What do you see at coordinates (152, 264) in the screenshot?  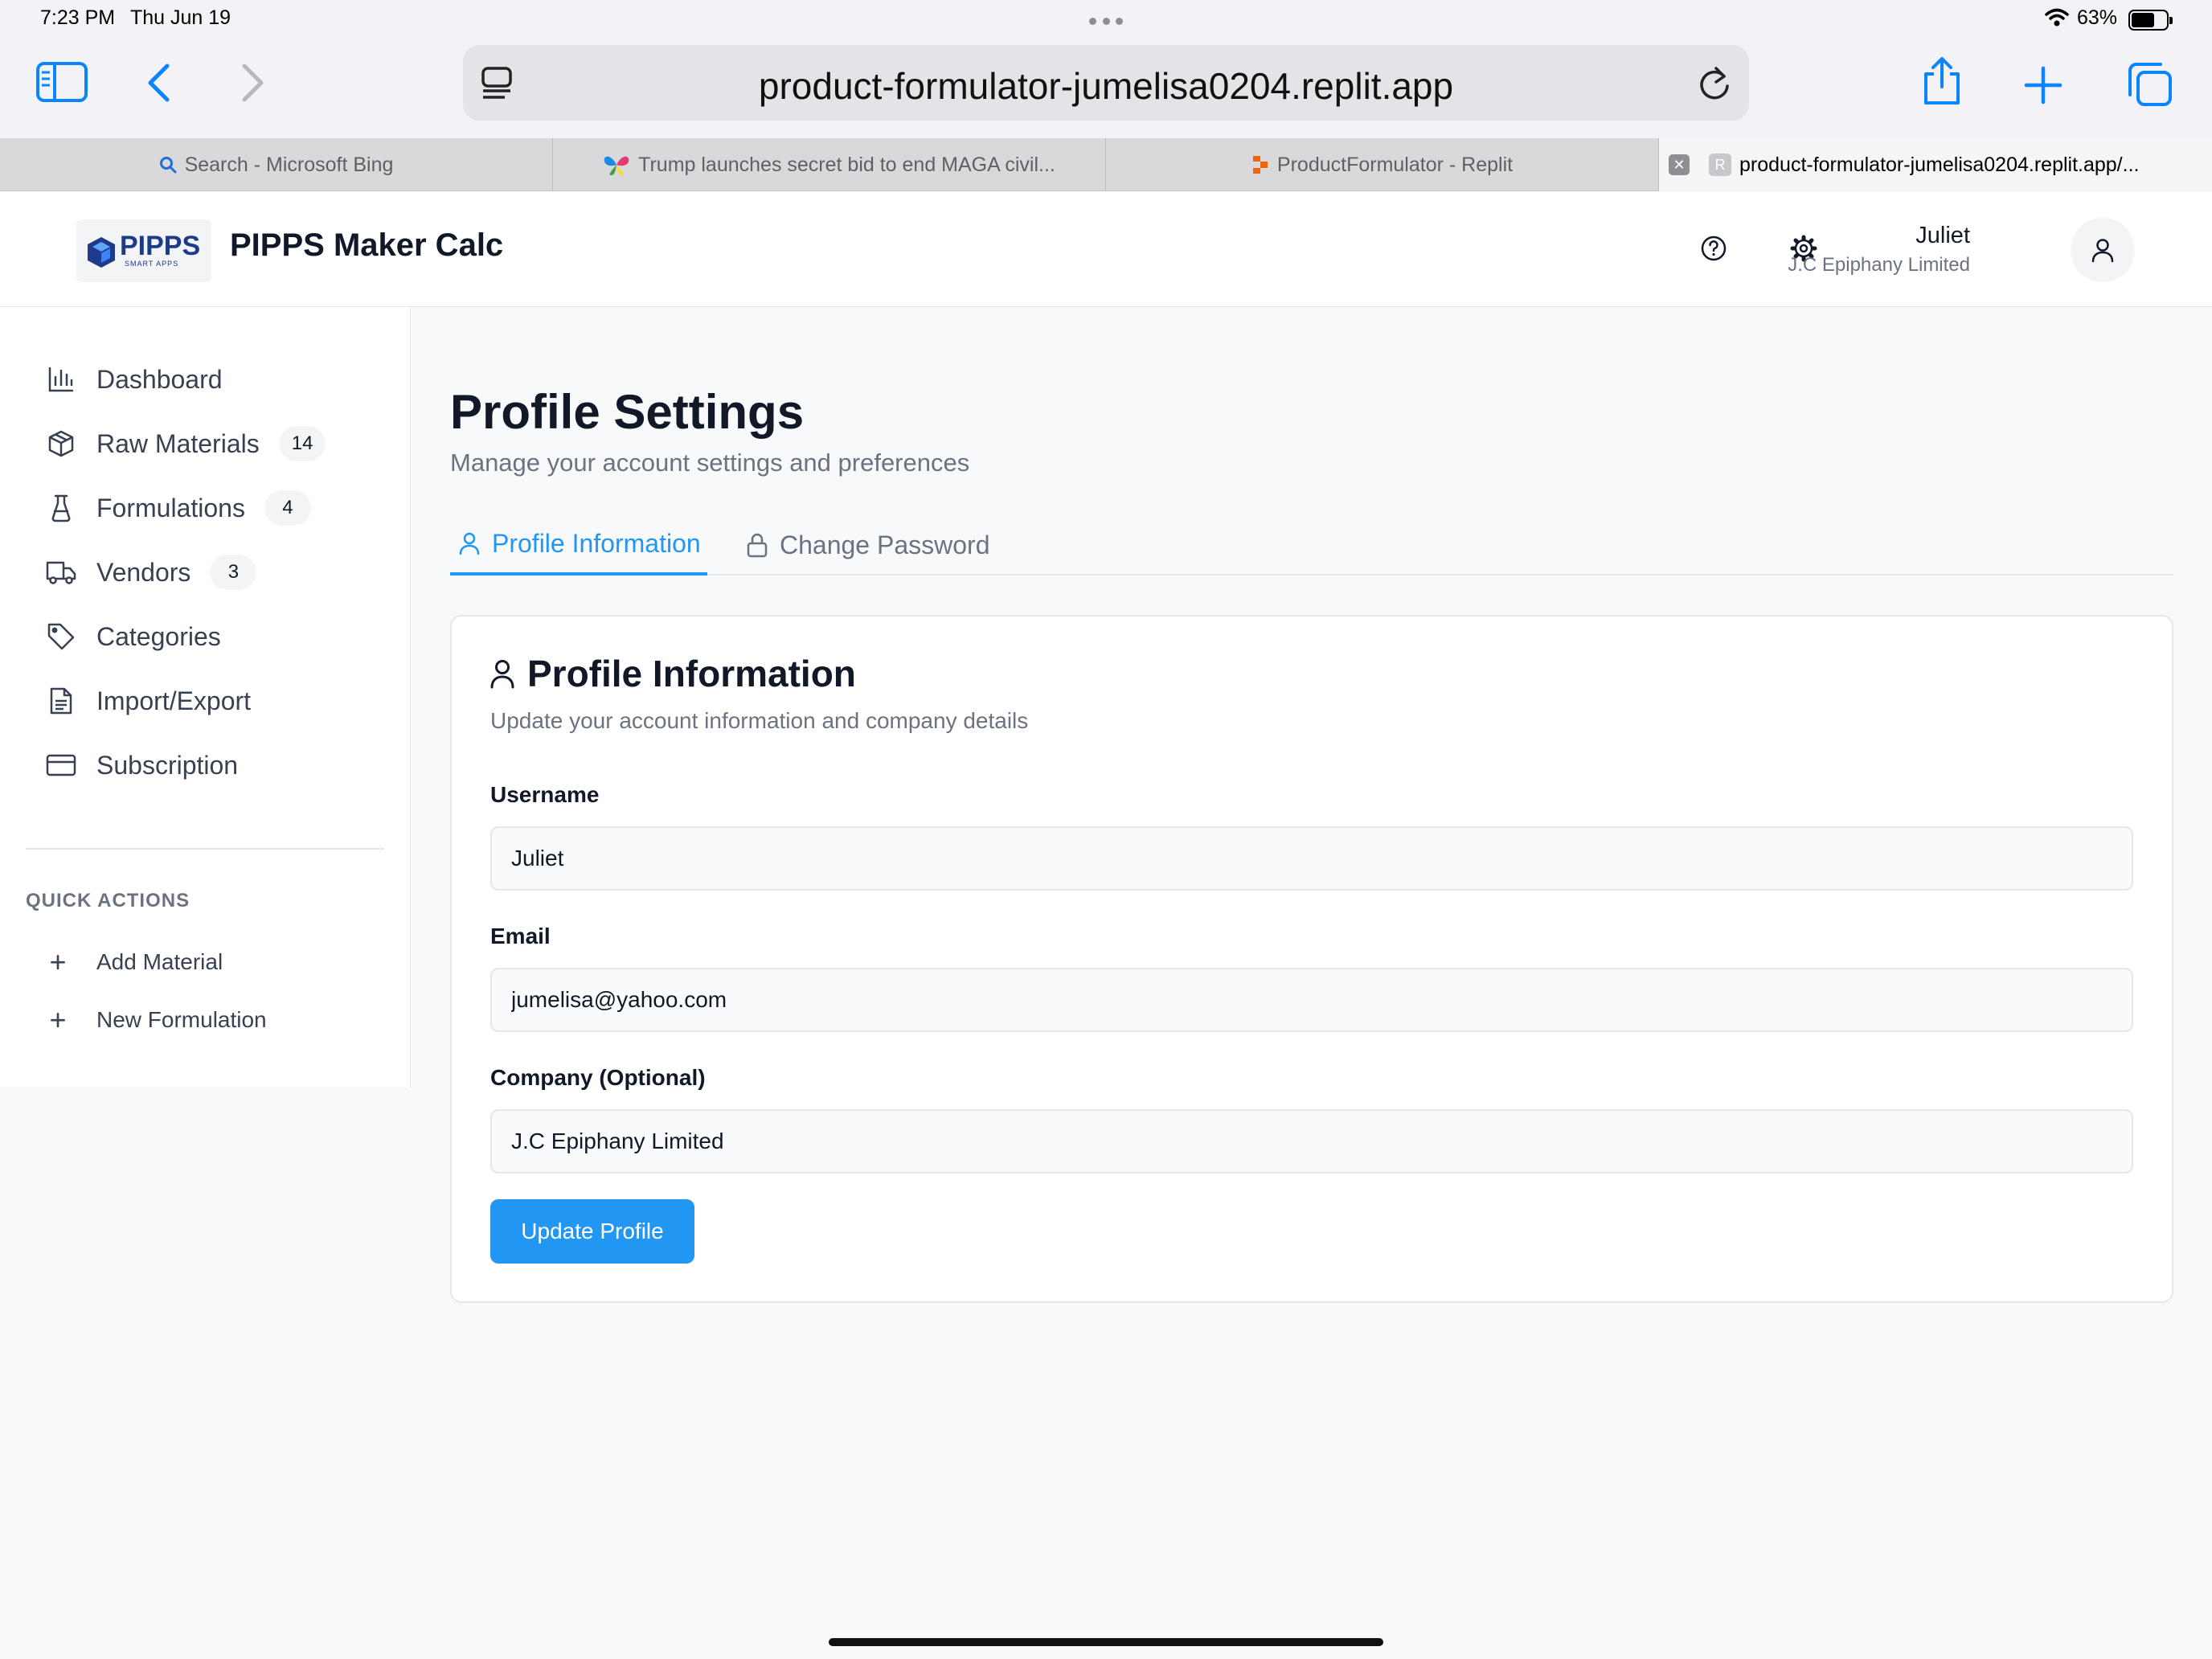 I see `logo-subtext: SMART APPS` at bounding box center [152, 264].